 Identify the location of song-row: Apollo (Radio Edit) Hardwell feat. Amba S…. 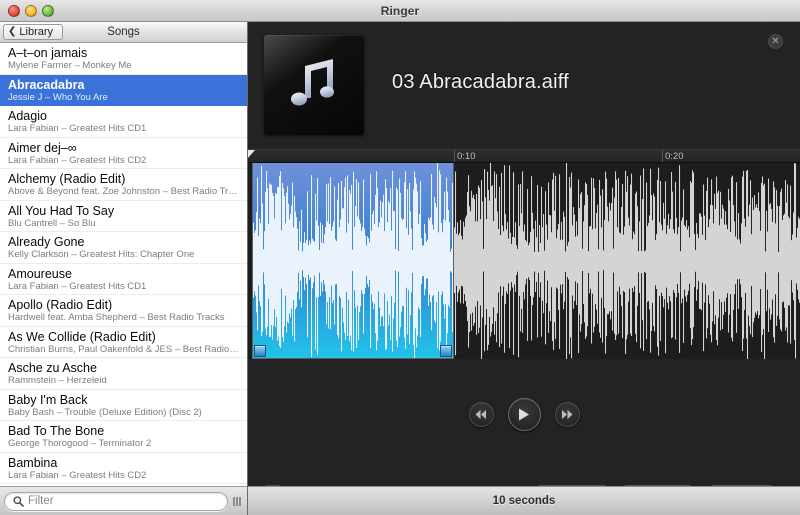
(123, 311).